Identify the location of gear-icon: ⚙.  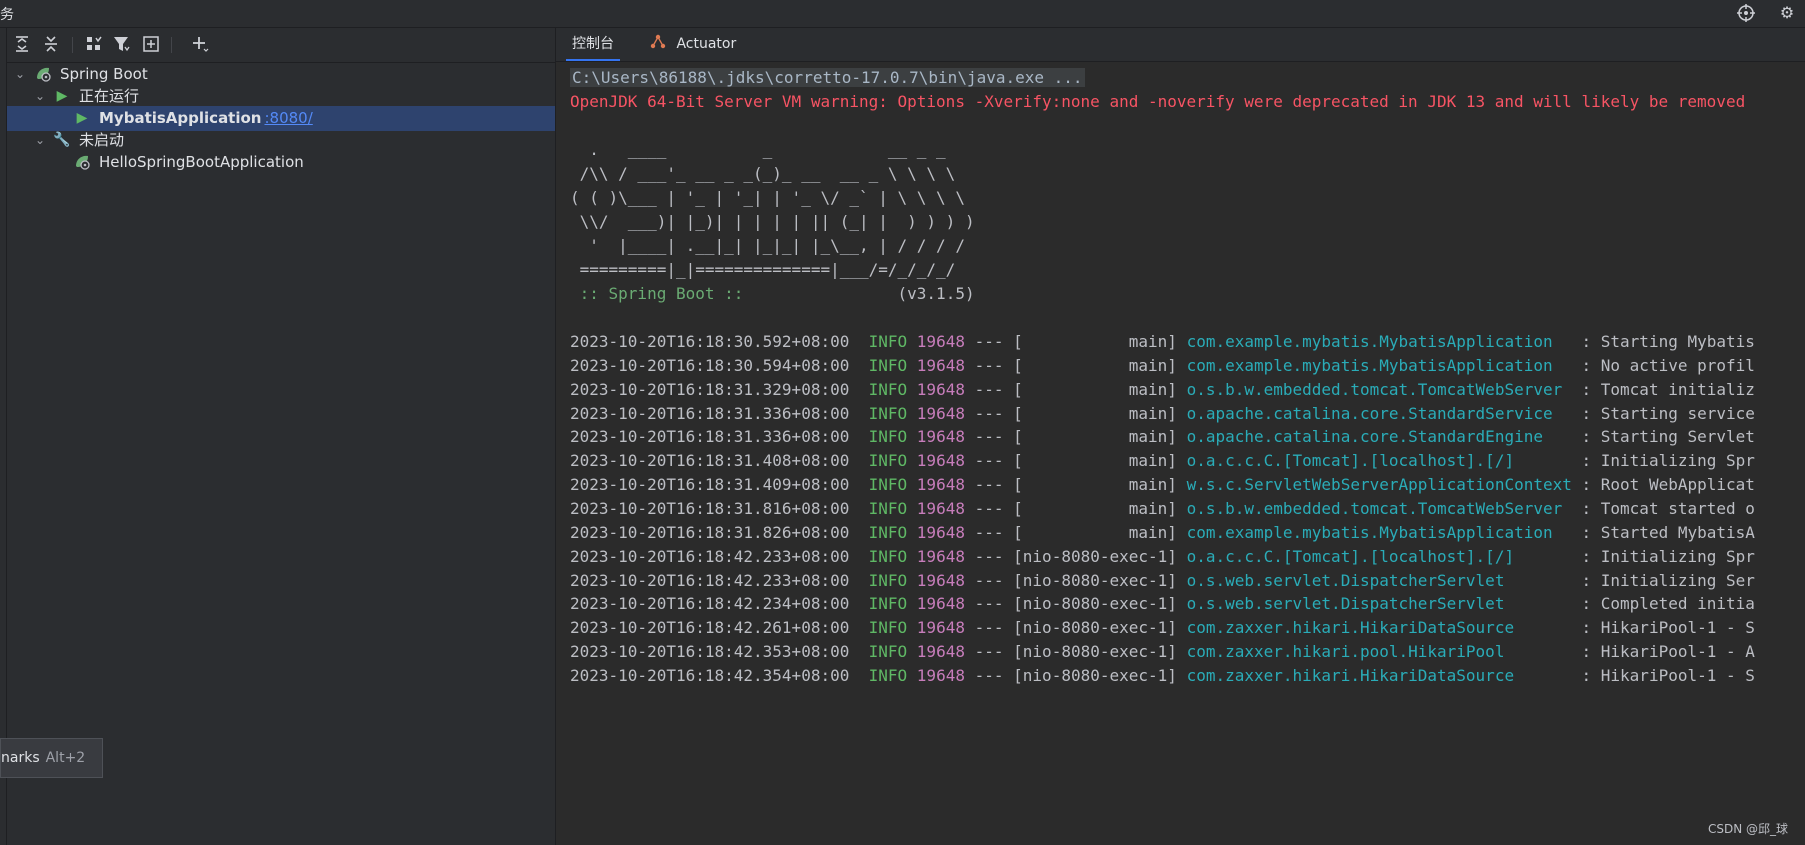
(1787, 13).